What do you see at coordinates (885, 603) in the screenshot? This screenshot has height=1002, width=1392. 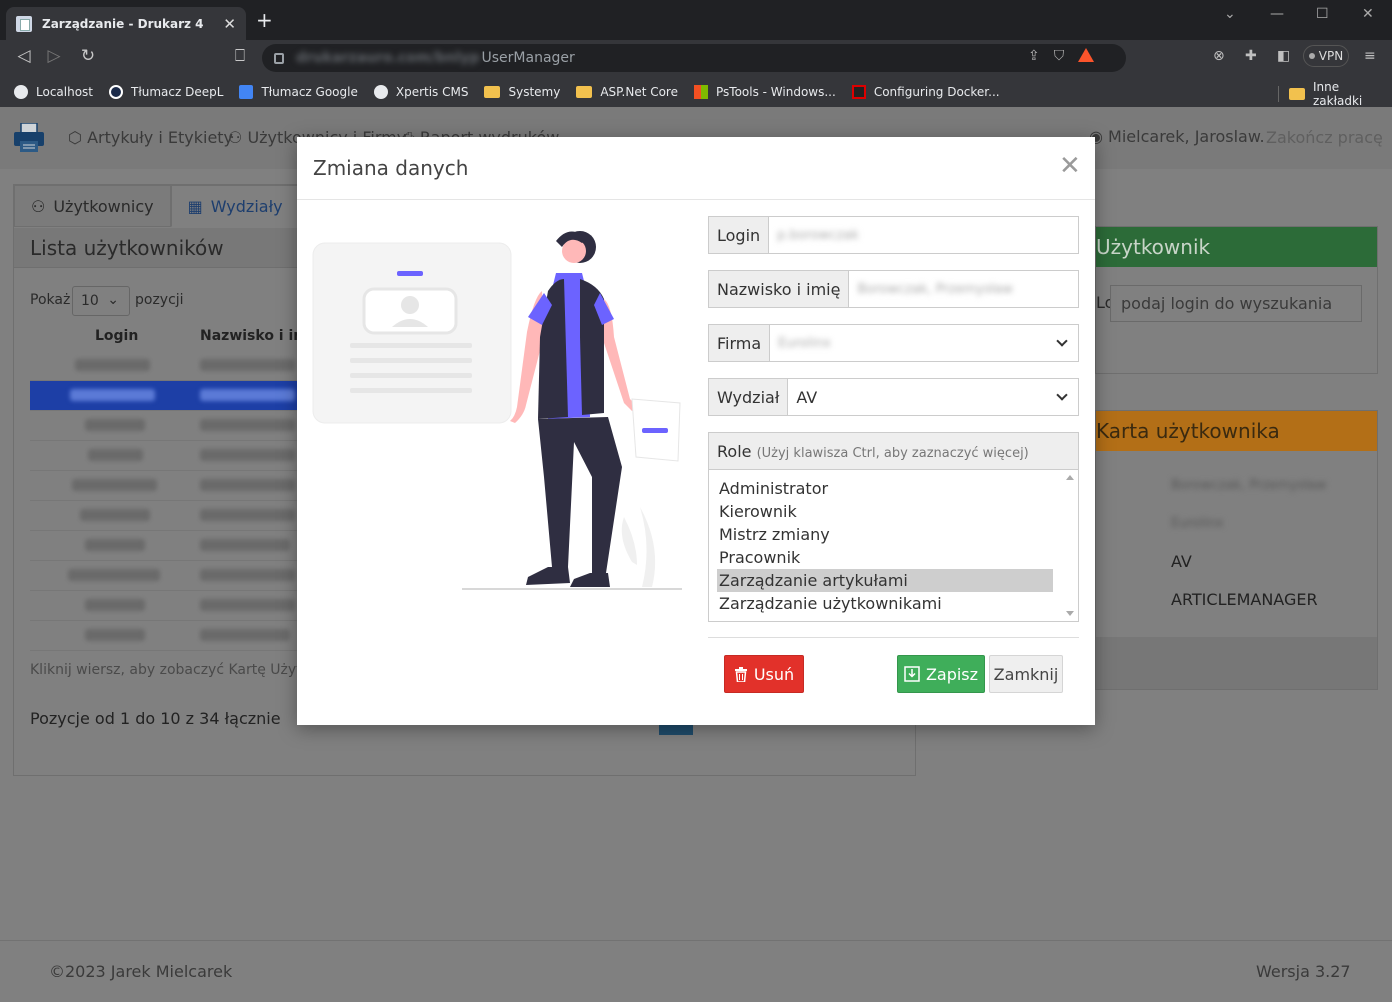 I see `role-option-zarzadzanie-uzytkownikami: Zarządzanie użytkownikami` at bounding box center [885, 603].